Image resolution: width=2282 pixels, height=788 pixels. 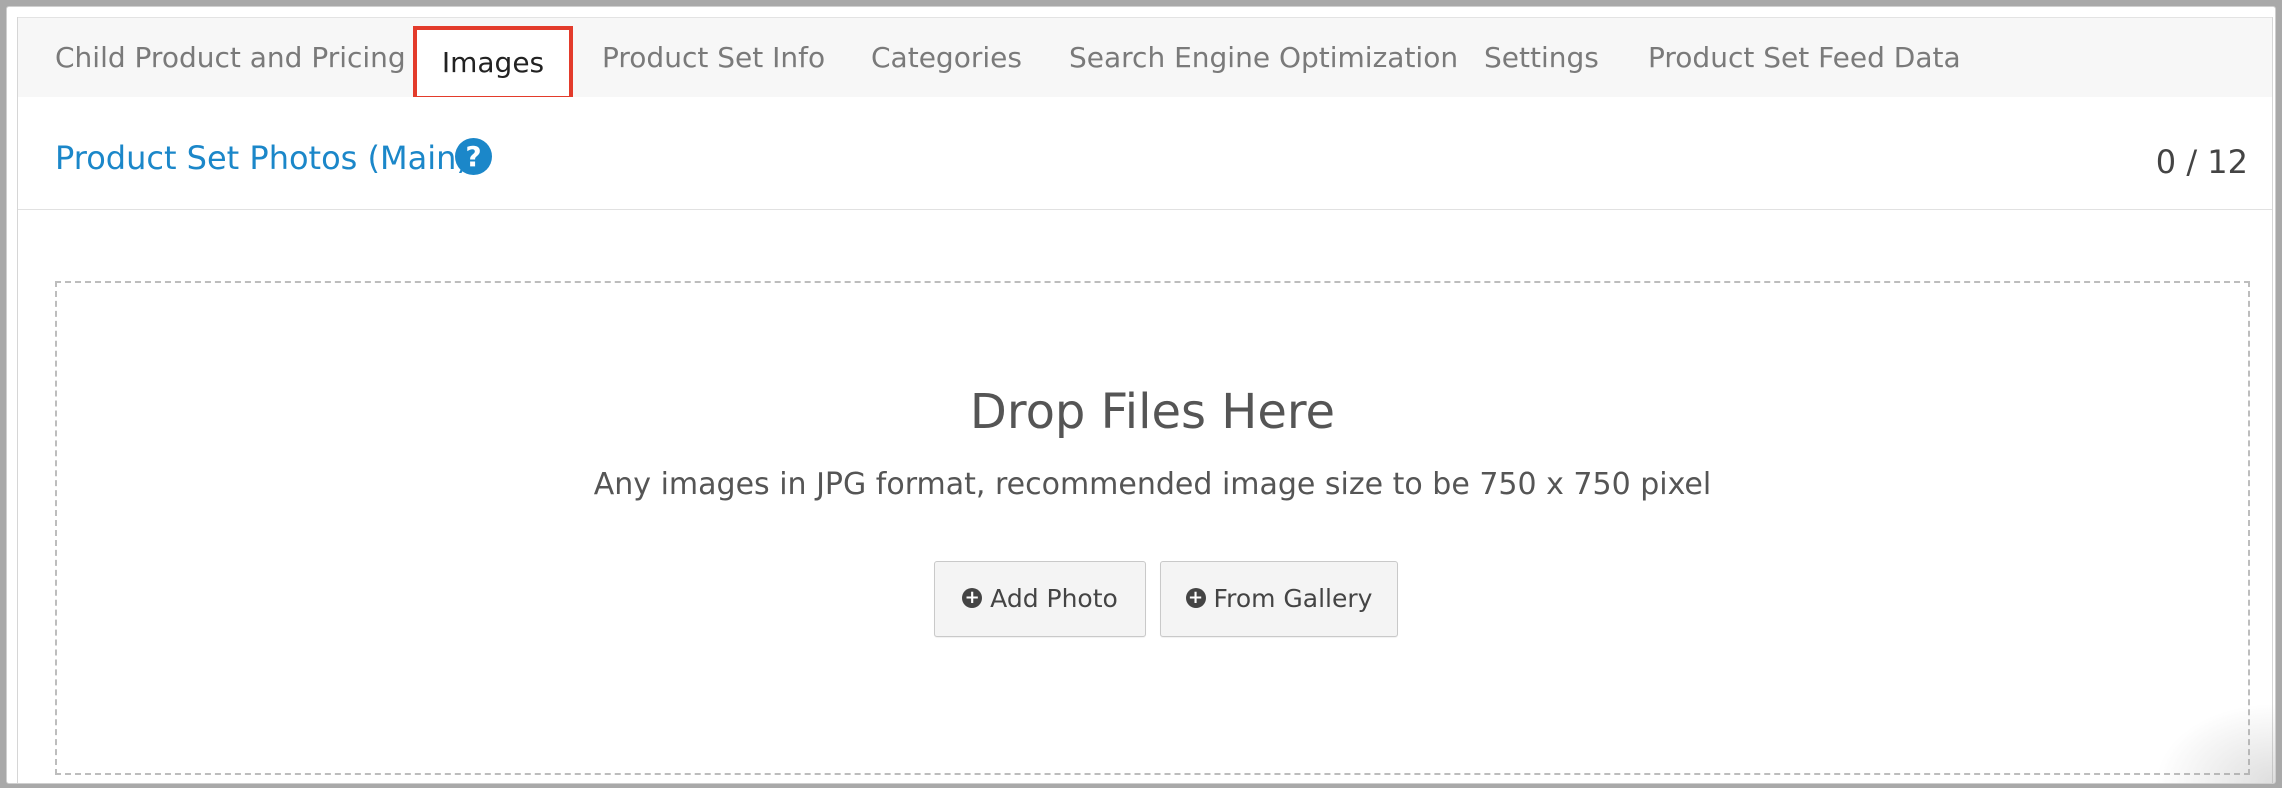 What do you see at coordinates (2201, 162) in the screenshot?
I see `photo-count: 0 / 12` at bounding box center [2201, 162].